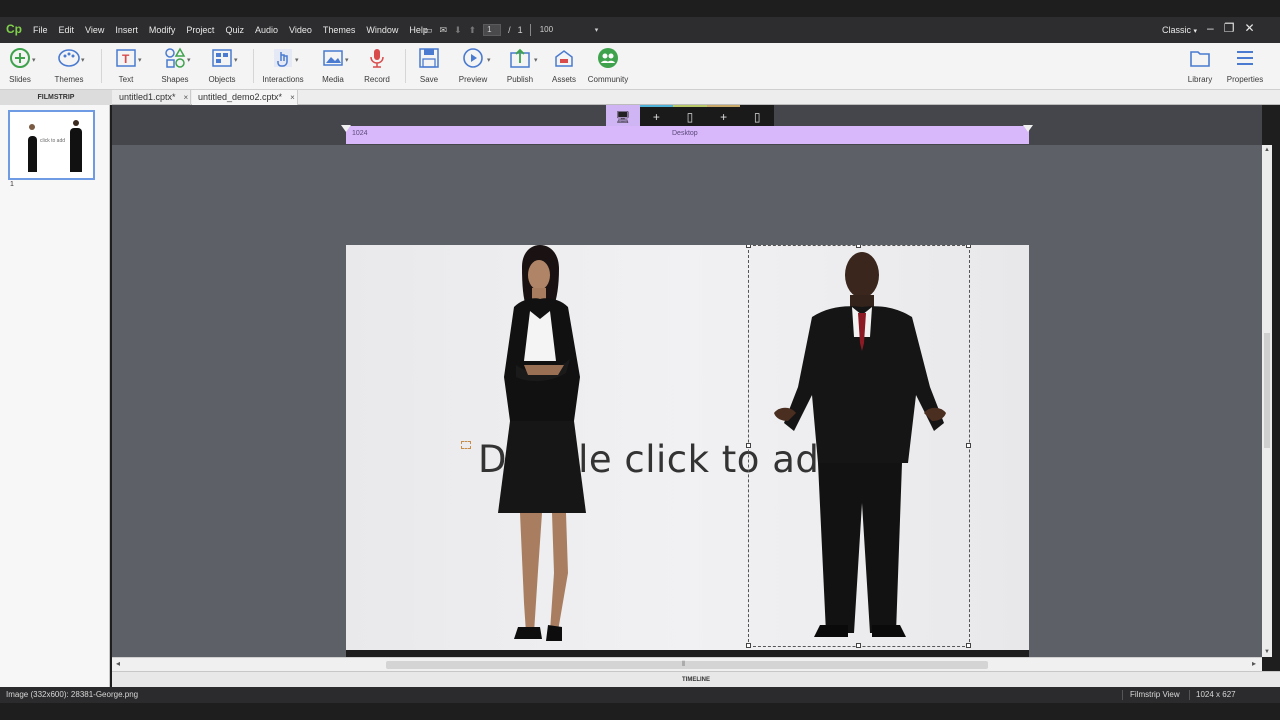 The height and width of the screenshot is (720, 1280). Describe the element at coordinates (458, 30) in the screenshot. I see `arrow-down-icon: ⬇` at that location.